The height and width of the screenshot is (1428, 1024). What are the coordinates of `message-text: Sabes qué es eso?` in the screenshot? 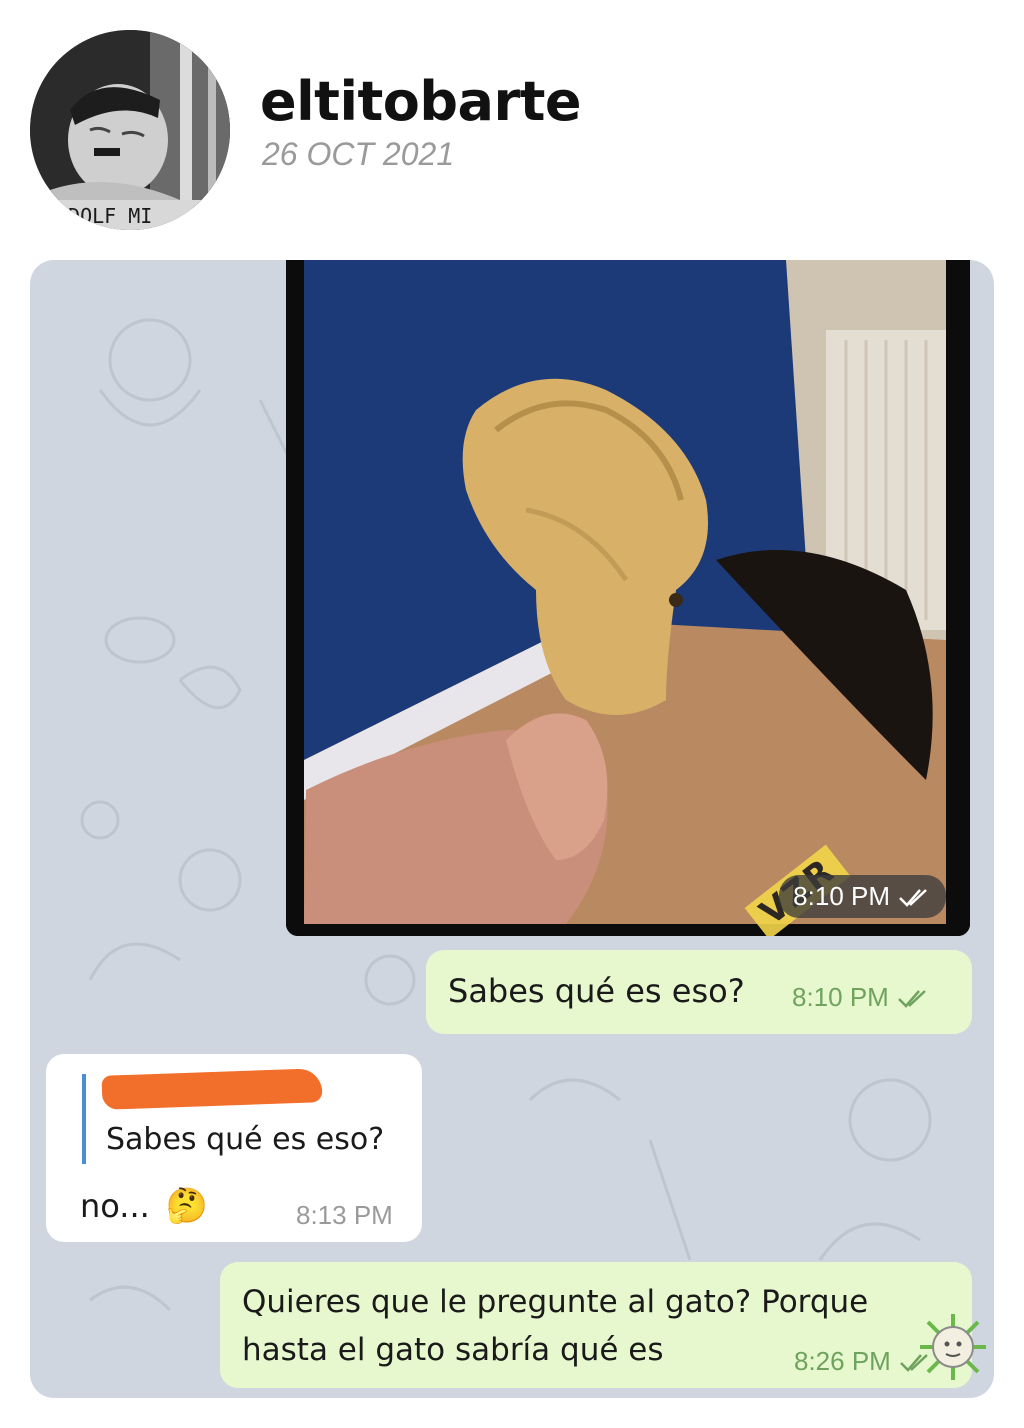 It's located at (596, 991).